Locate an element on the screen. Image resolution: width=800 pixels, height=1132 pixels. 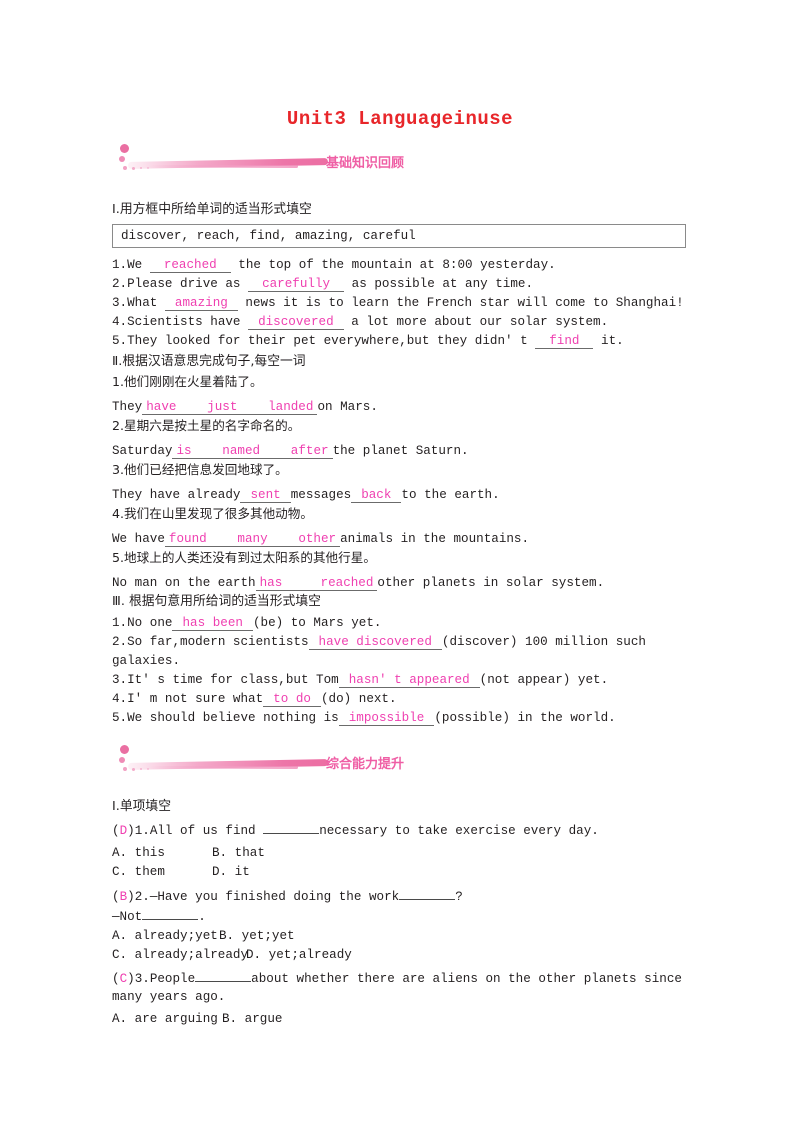
s2-item-5-cn: 地球上的人类还没有到过太阳系的其他行星。 is located at coordinates (250, 557).